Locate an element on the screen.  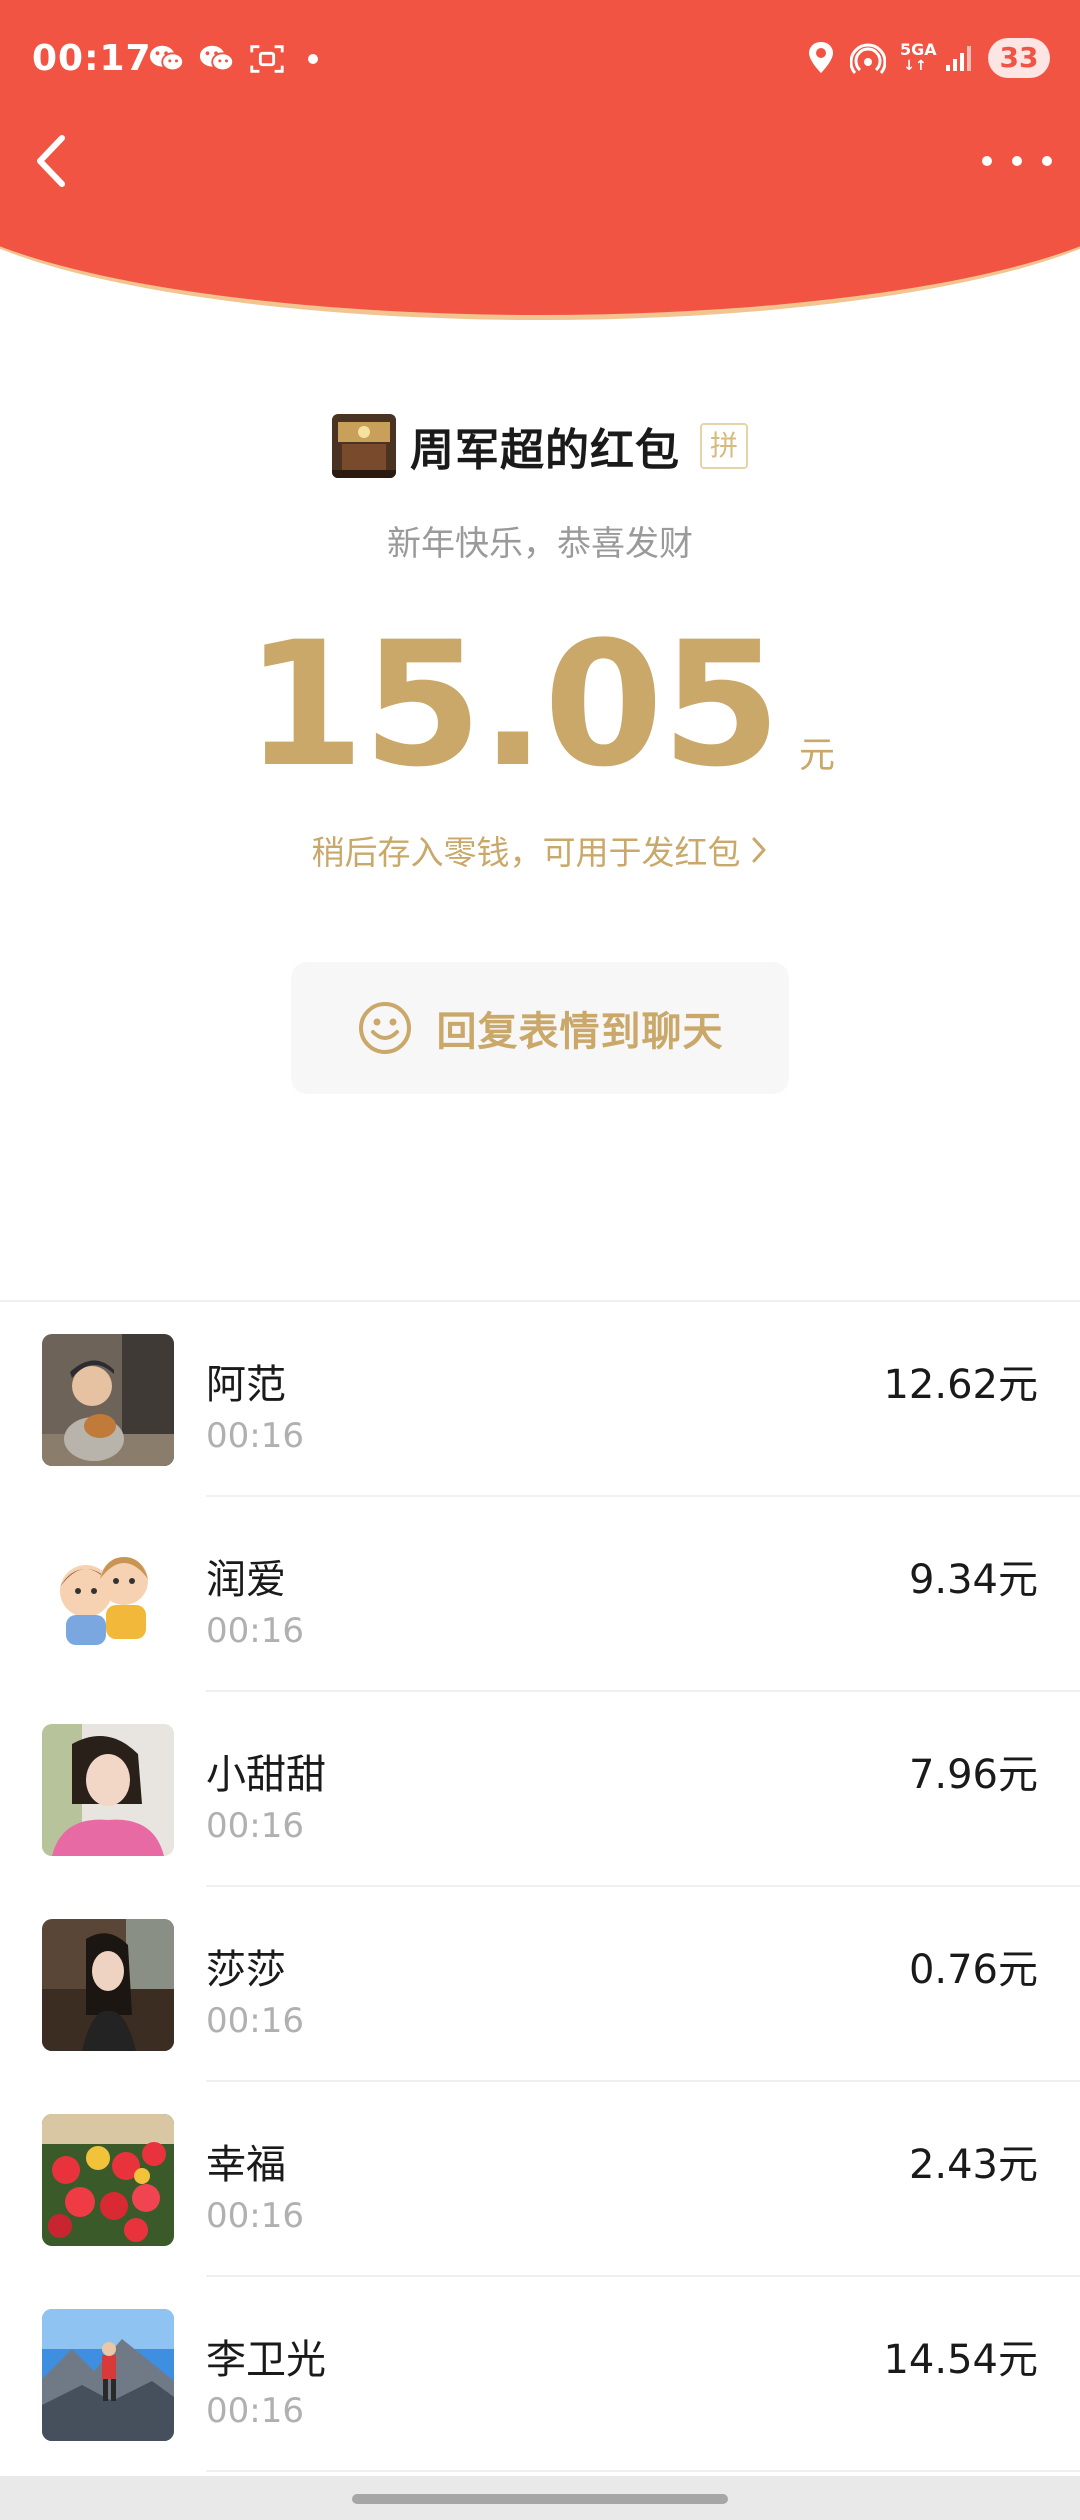
status-notifications is located at coordinates (233, 59).